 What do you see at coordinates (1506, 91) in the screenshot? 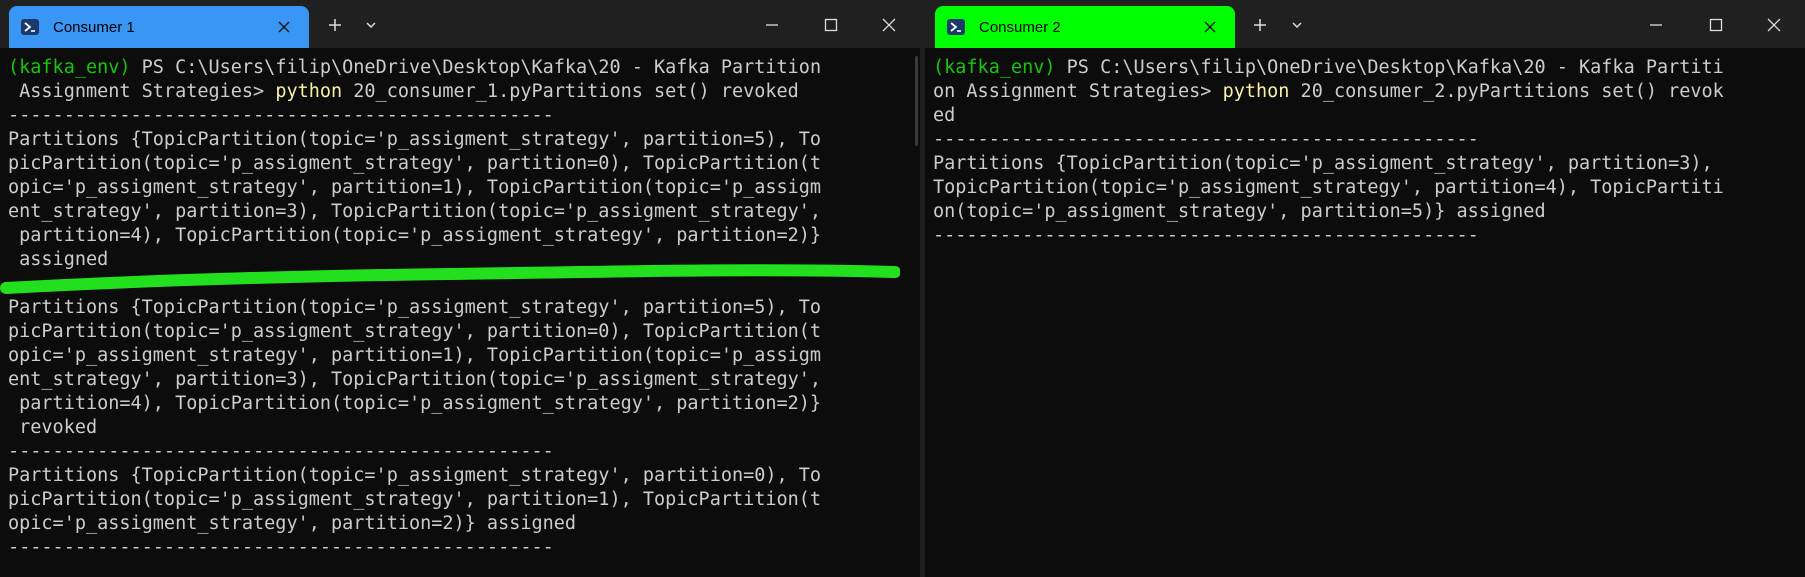
I see `command-args: 20_consumer_2.pyPartitions set() revok` at bounding box center [1506, 91].